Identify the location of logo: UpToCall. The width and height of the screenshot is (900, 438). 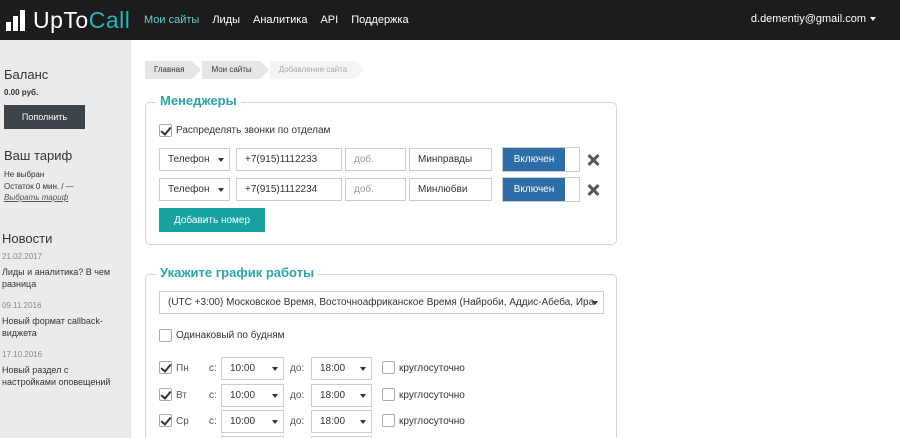
(68, 19).